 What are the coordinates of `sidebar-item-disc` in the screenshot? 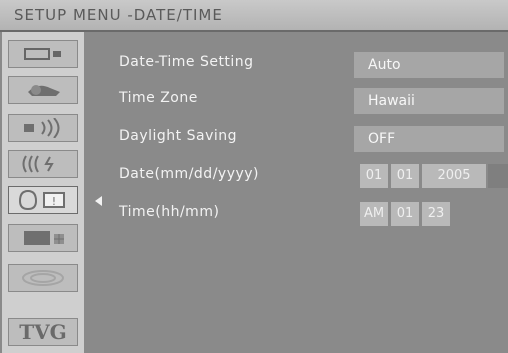 It's located at (43, 278).